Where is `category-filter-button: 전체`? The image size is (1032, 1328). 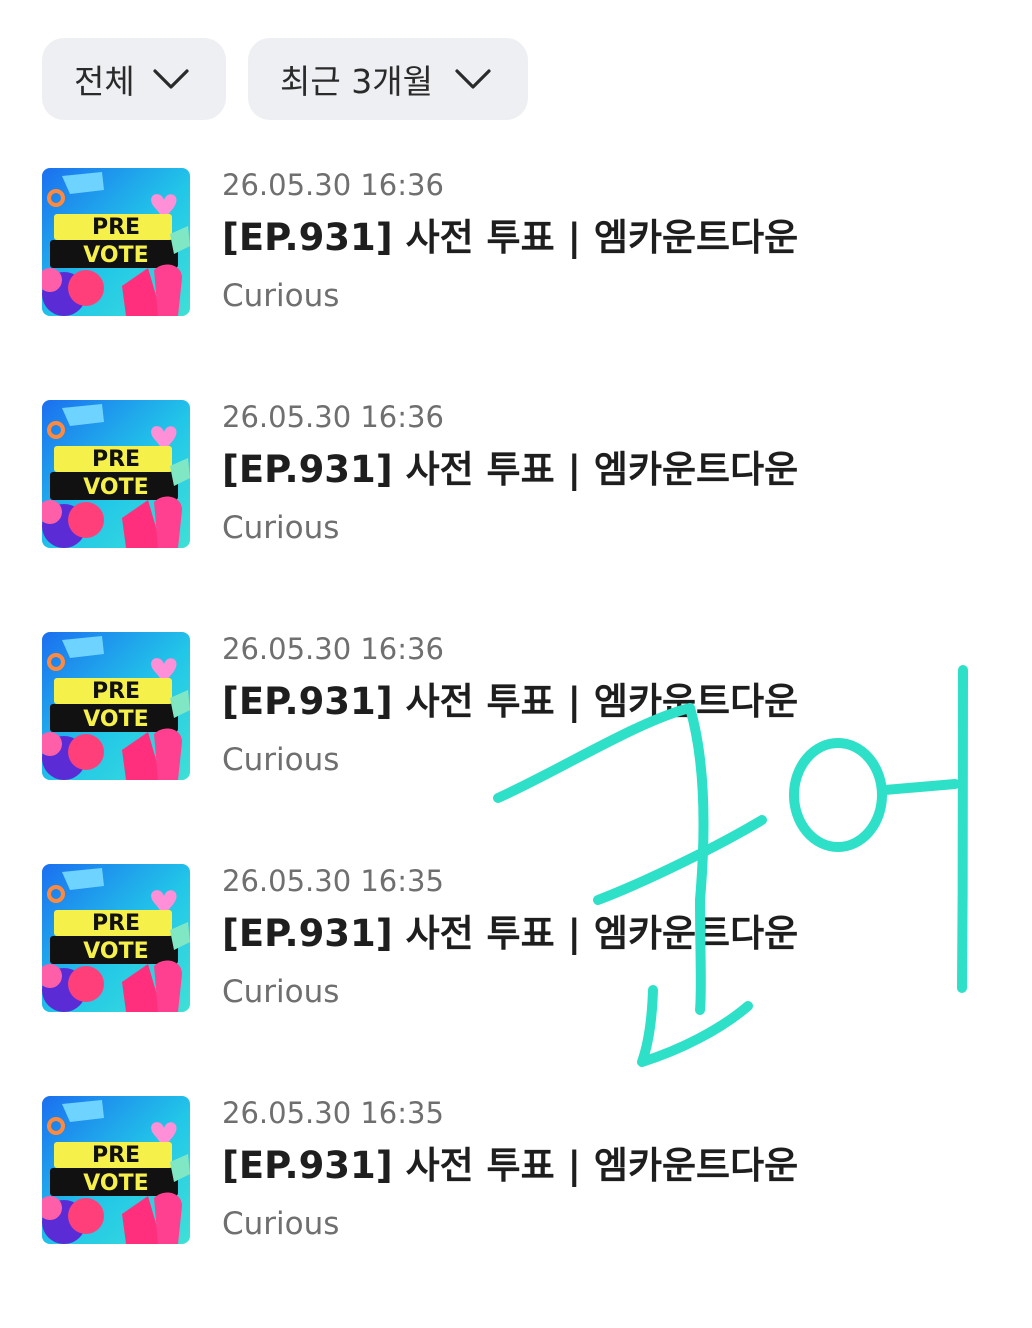
category-filter-button: 전체 is located at coordinates (134, 79).